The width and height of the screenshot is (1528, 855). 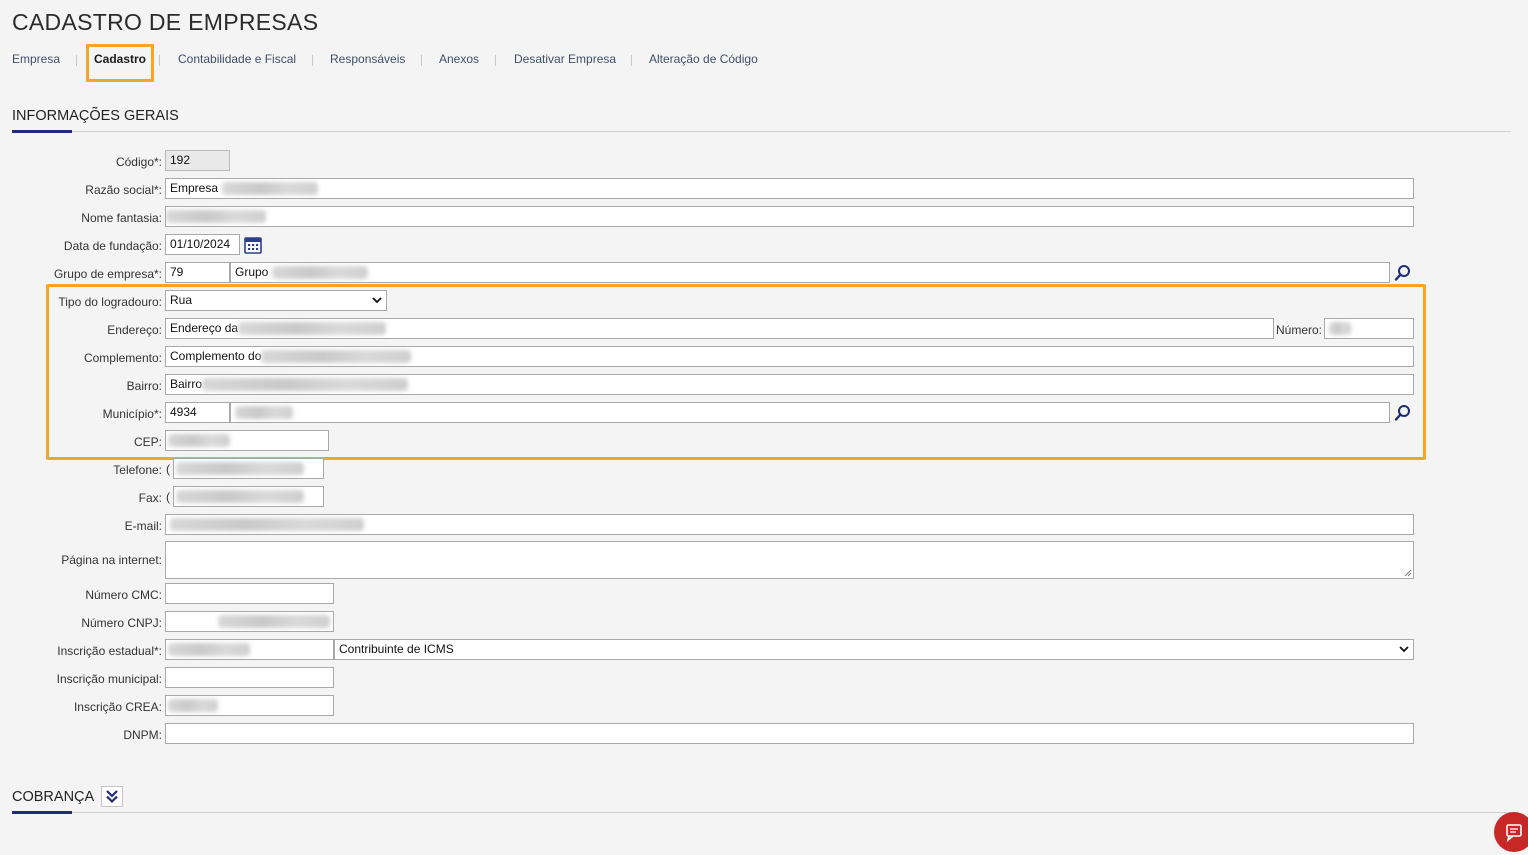 I want to click on complemento-label: Complemento:, so click(x=122, y=358).